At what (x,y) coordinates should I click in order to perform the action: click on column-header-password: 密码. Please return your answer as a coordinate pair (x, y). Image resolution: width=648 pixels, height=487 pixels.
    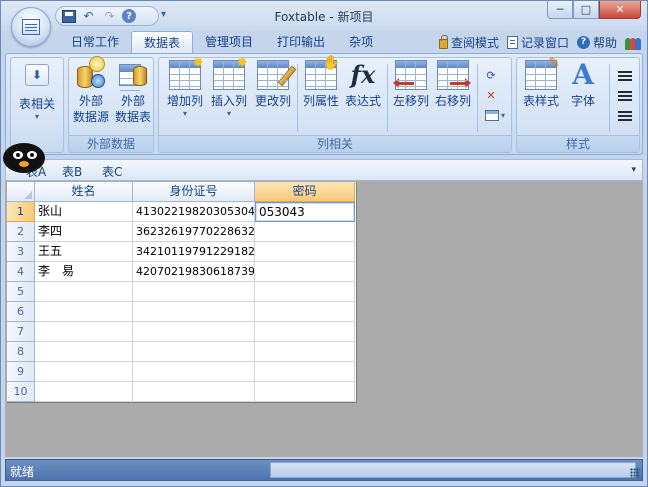
    Looking at the image, I should click on (305, 192).